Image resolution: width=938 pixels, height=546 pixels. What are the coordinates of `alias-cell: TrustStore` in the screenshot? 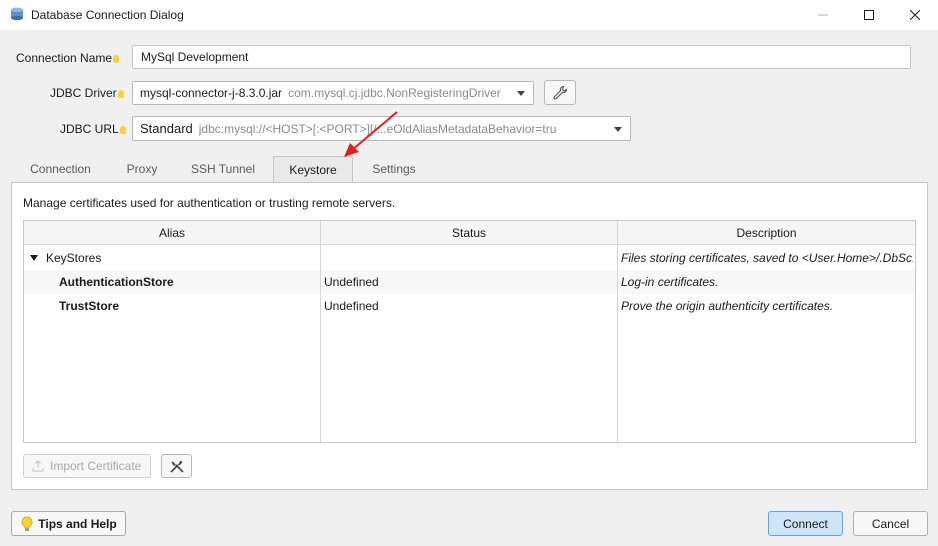 It's located at (89, 306).